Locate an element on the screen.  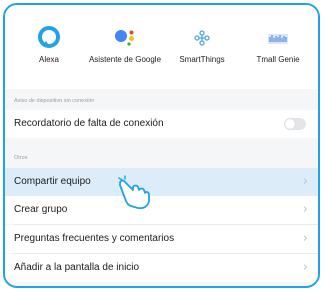
offline-reminder-toggle is located at coordinates (295, 124).